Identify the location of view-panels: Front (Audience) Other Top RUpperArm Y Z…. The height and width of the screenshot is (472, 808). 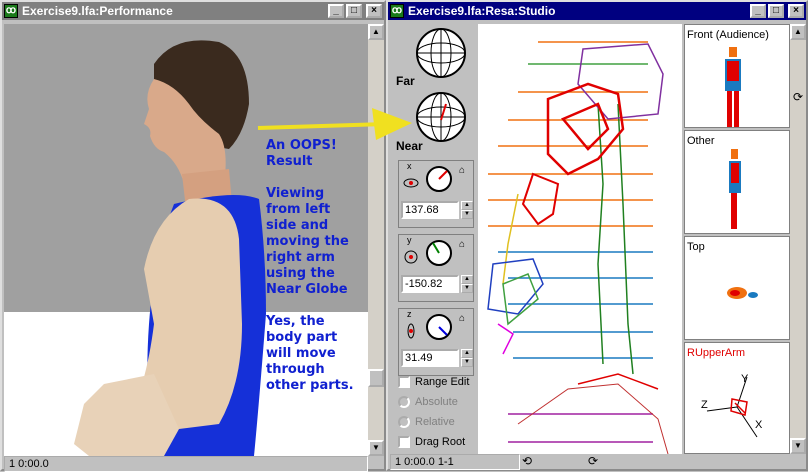
(737, 239).